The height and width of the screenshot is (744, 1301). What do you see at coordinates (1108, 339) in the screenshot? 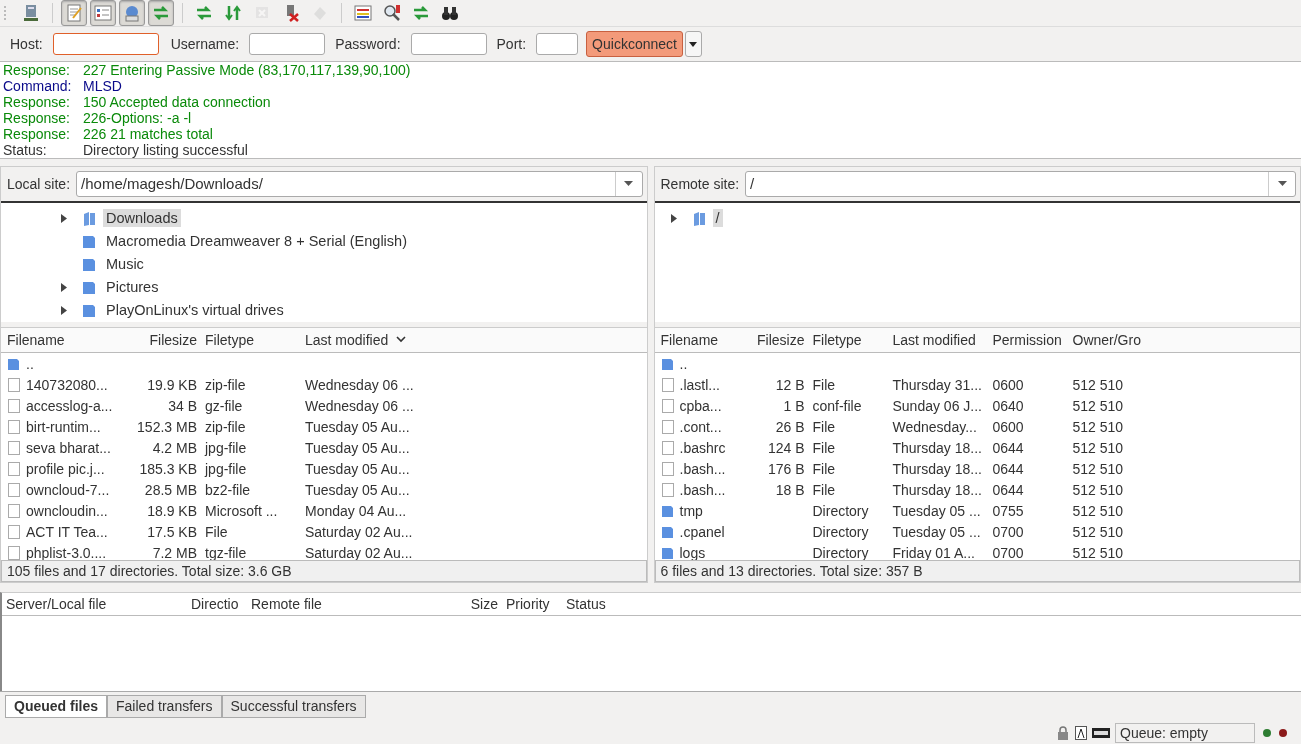
I see `column-header: Owner/Gro` at bounding box center [1108, 339].